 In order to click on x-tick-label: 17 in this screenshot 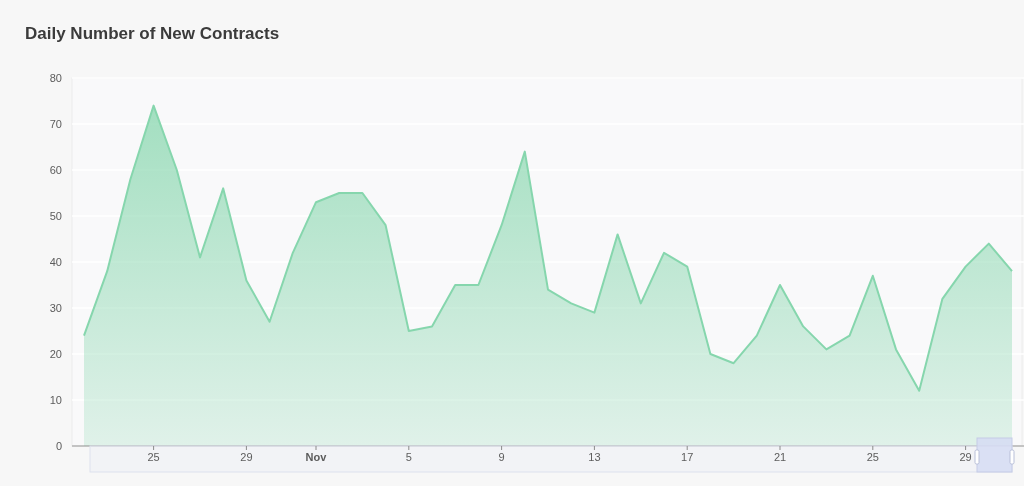, I will do `click(687, 457)`.